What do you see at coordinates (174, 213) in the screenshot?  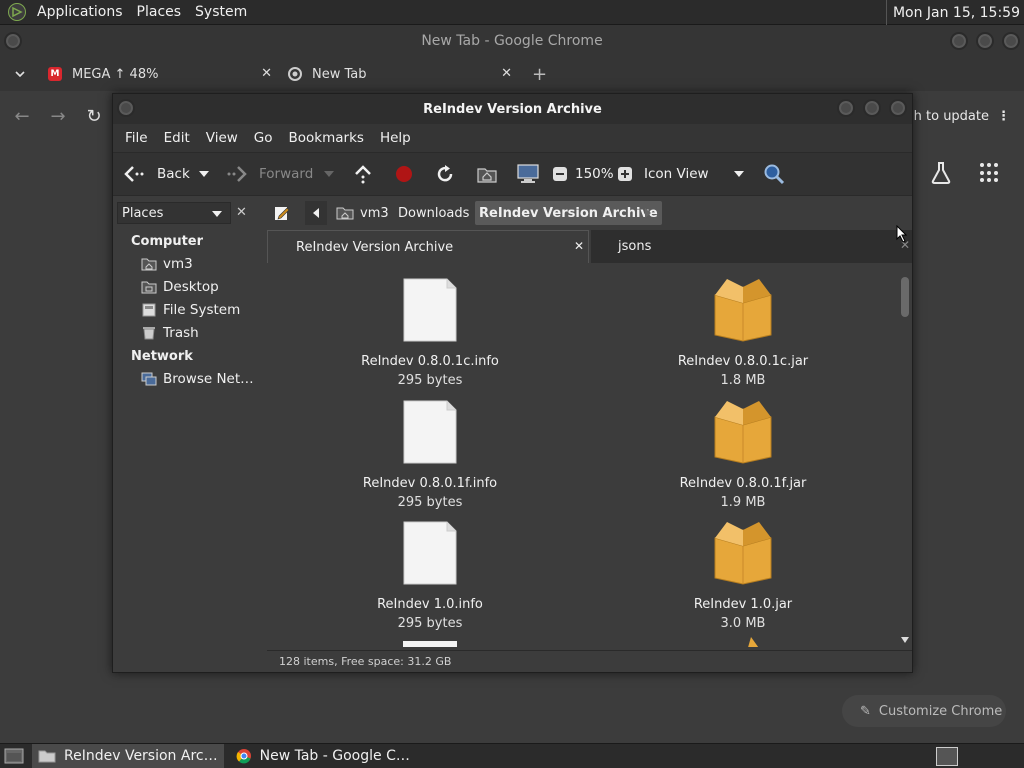 I see `sidebar-places-select: Places` at bounding box center [174, 213].